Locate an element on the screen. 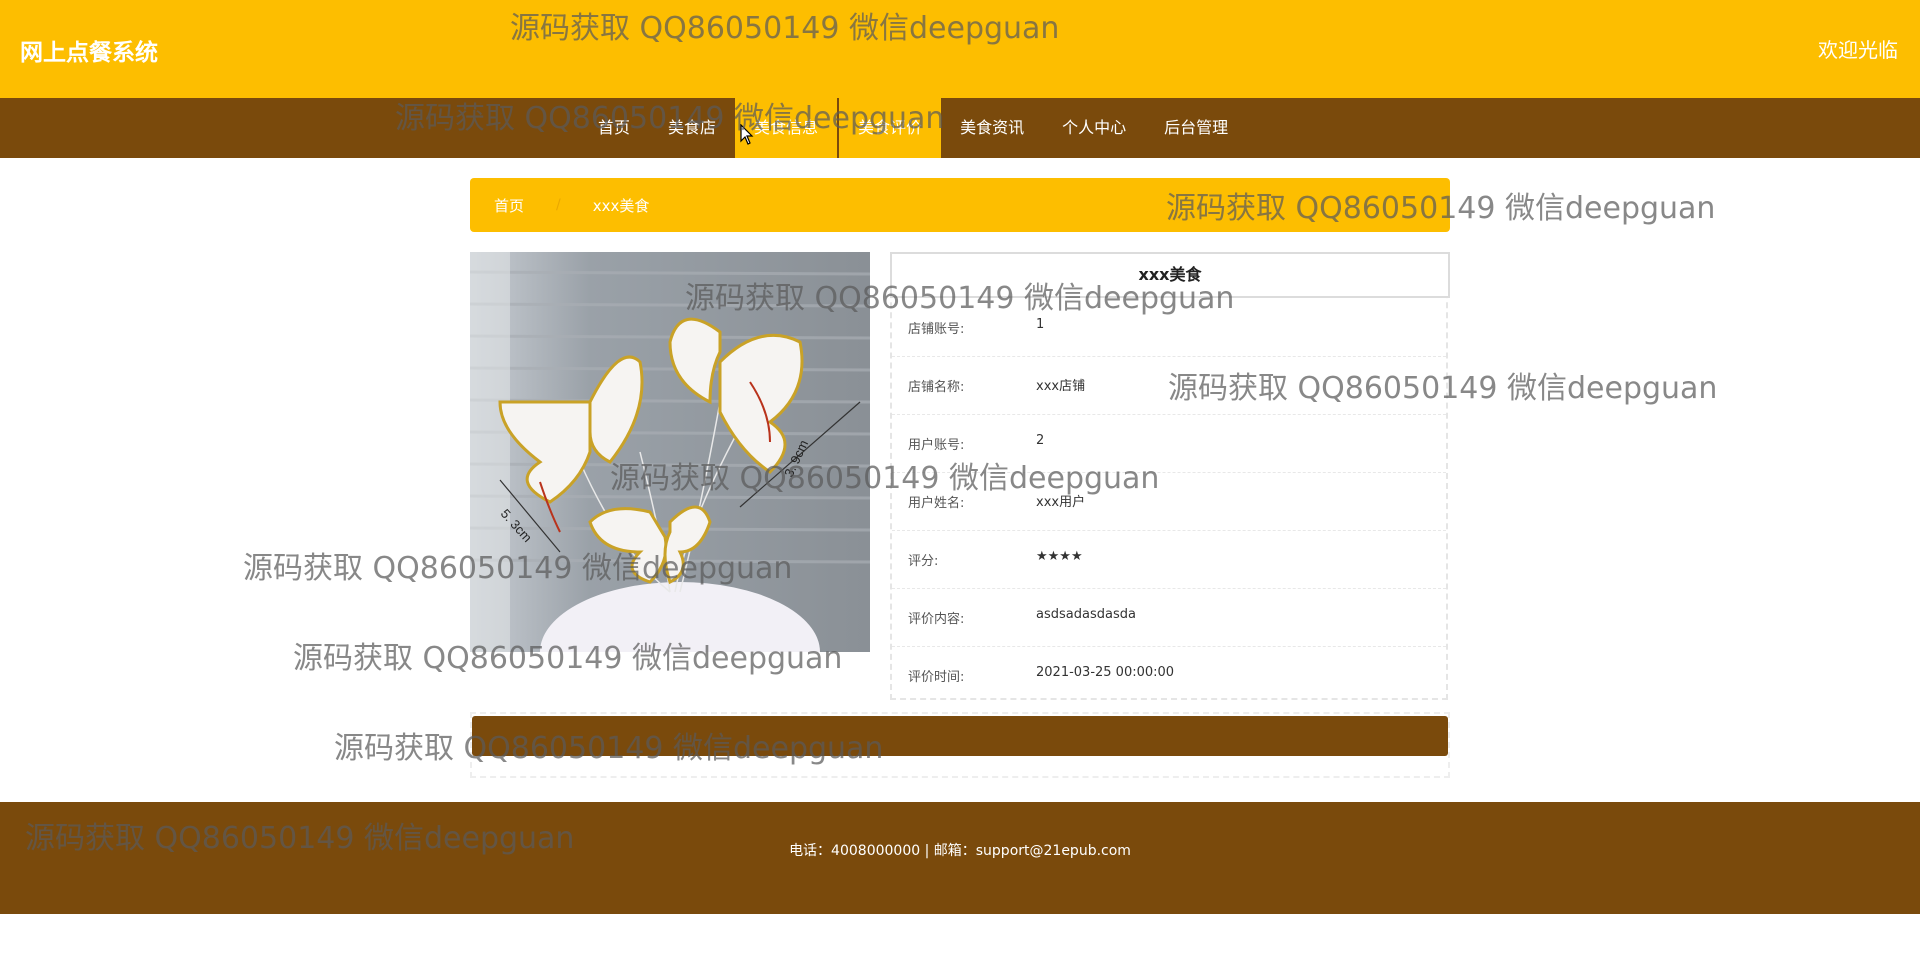  detail-label: 评价内容: is located at coordinates (936, 619).